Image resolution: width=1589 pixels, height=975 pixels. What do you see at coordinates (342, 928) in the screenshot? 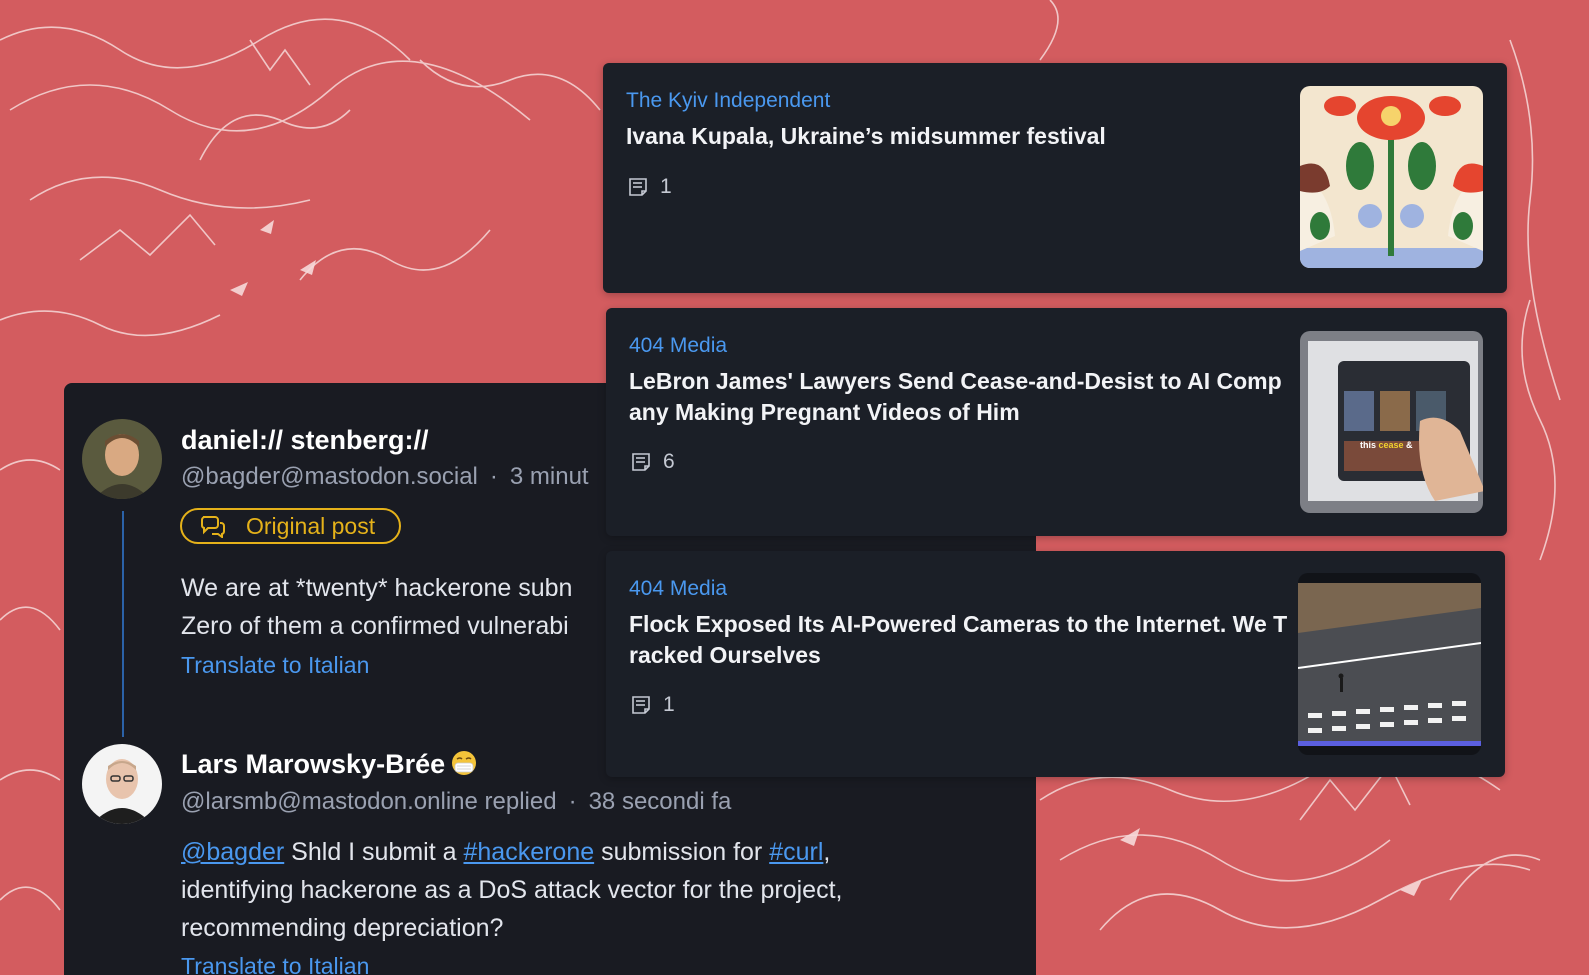
I see `reply-text-line: recommending depreciation?` at bounding box center [342, 928].